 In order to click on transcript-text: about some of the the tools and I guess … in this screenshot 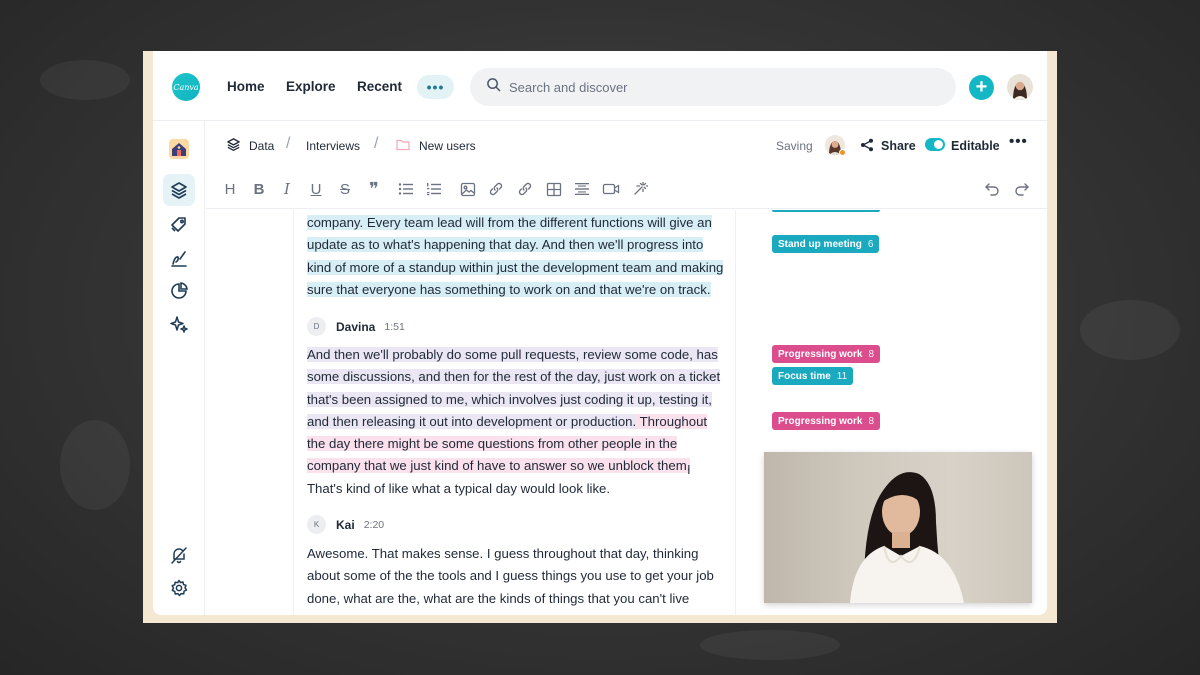, I will do `click(510, 575)`.